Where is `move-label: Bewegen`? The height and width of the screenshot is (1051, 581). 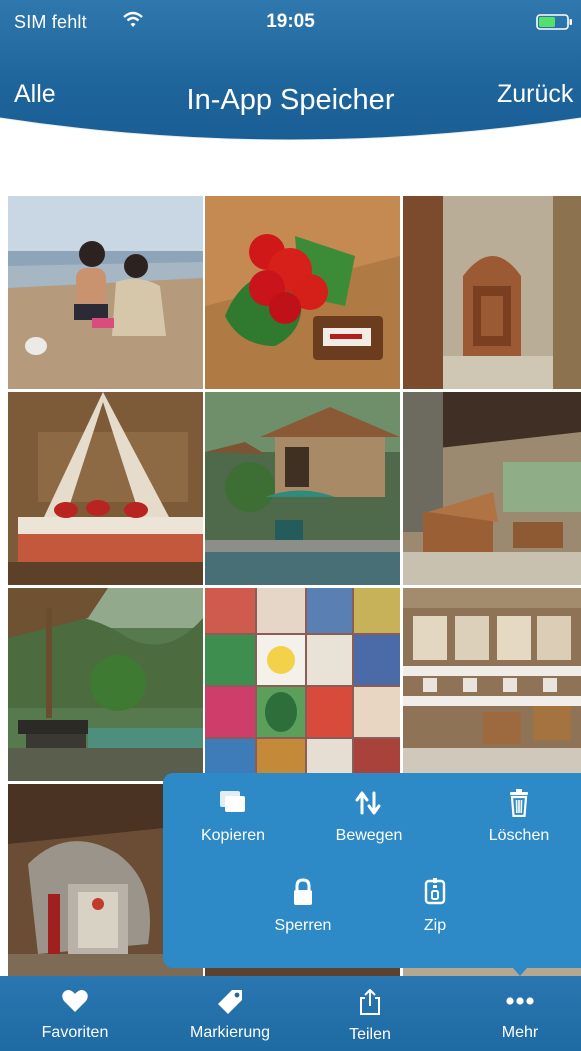
move-label: Bewegen is located at coordinates (369, 835).